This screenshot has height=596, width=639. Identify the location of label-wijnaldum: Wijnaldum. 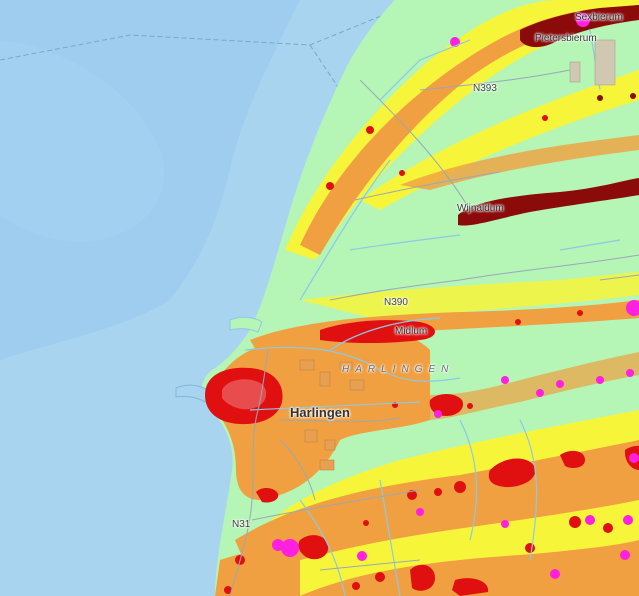
(480, 208).